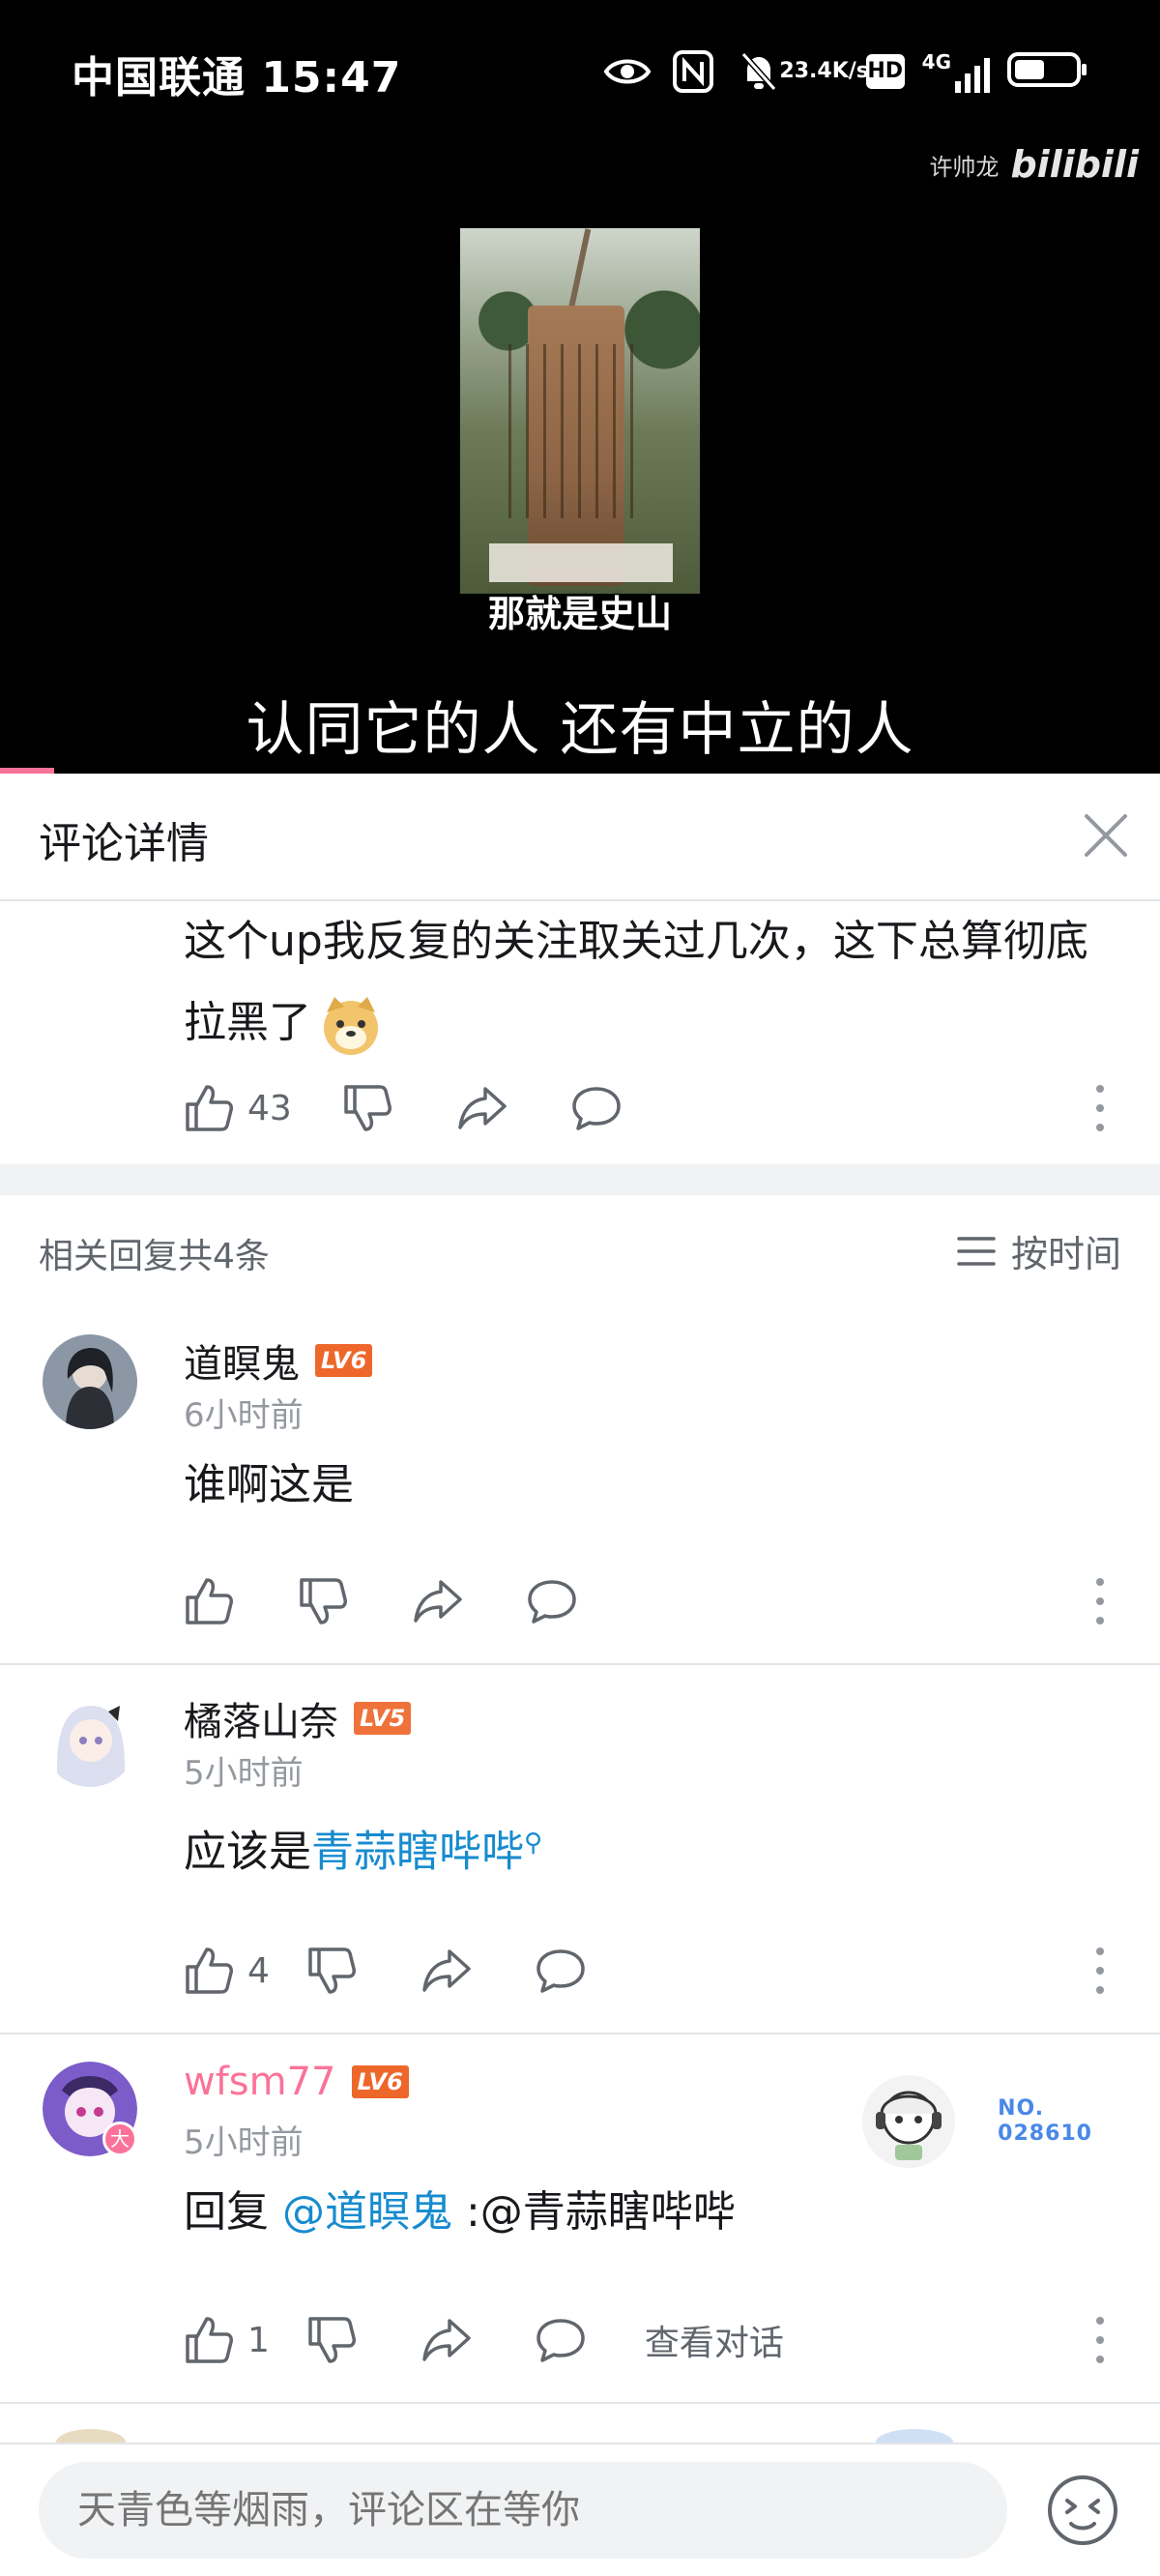 The height and width of the screenshot is (2576, 1160). What do you see at coordinates (383, 1718) in the screenshot?
I see `level-badge: LV5` at bounding box center [383, 1718].